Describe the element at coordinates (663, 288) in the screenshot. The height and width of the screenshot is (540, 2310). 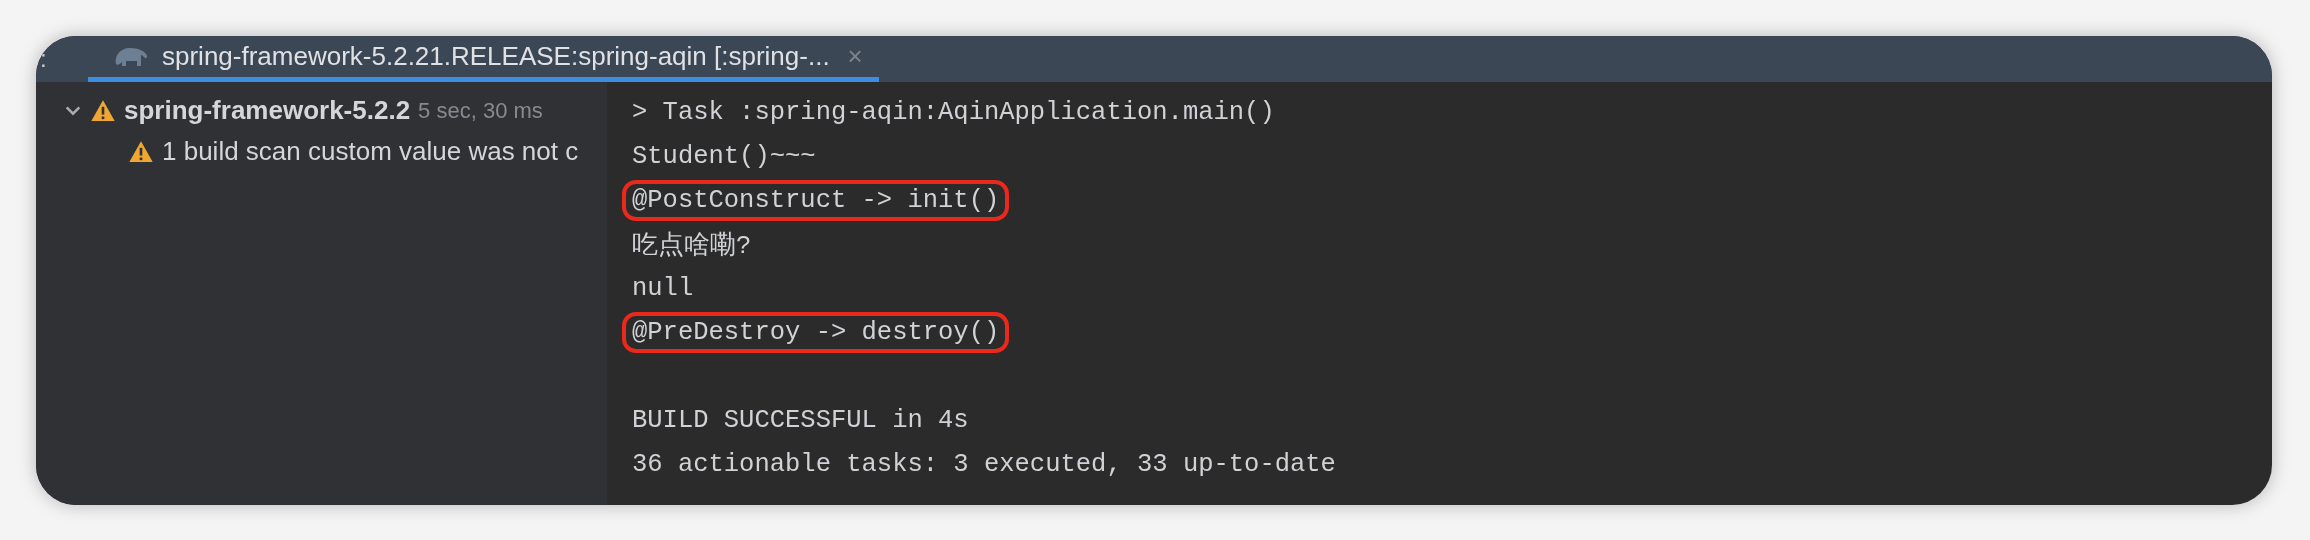
I see `console-line: null` at that location.